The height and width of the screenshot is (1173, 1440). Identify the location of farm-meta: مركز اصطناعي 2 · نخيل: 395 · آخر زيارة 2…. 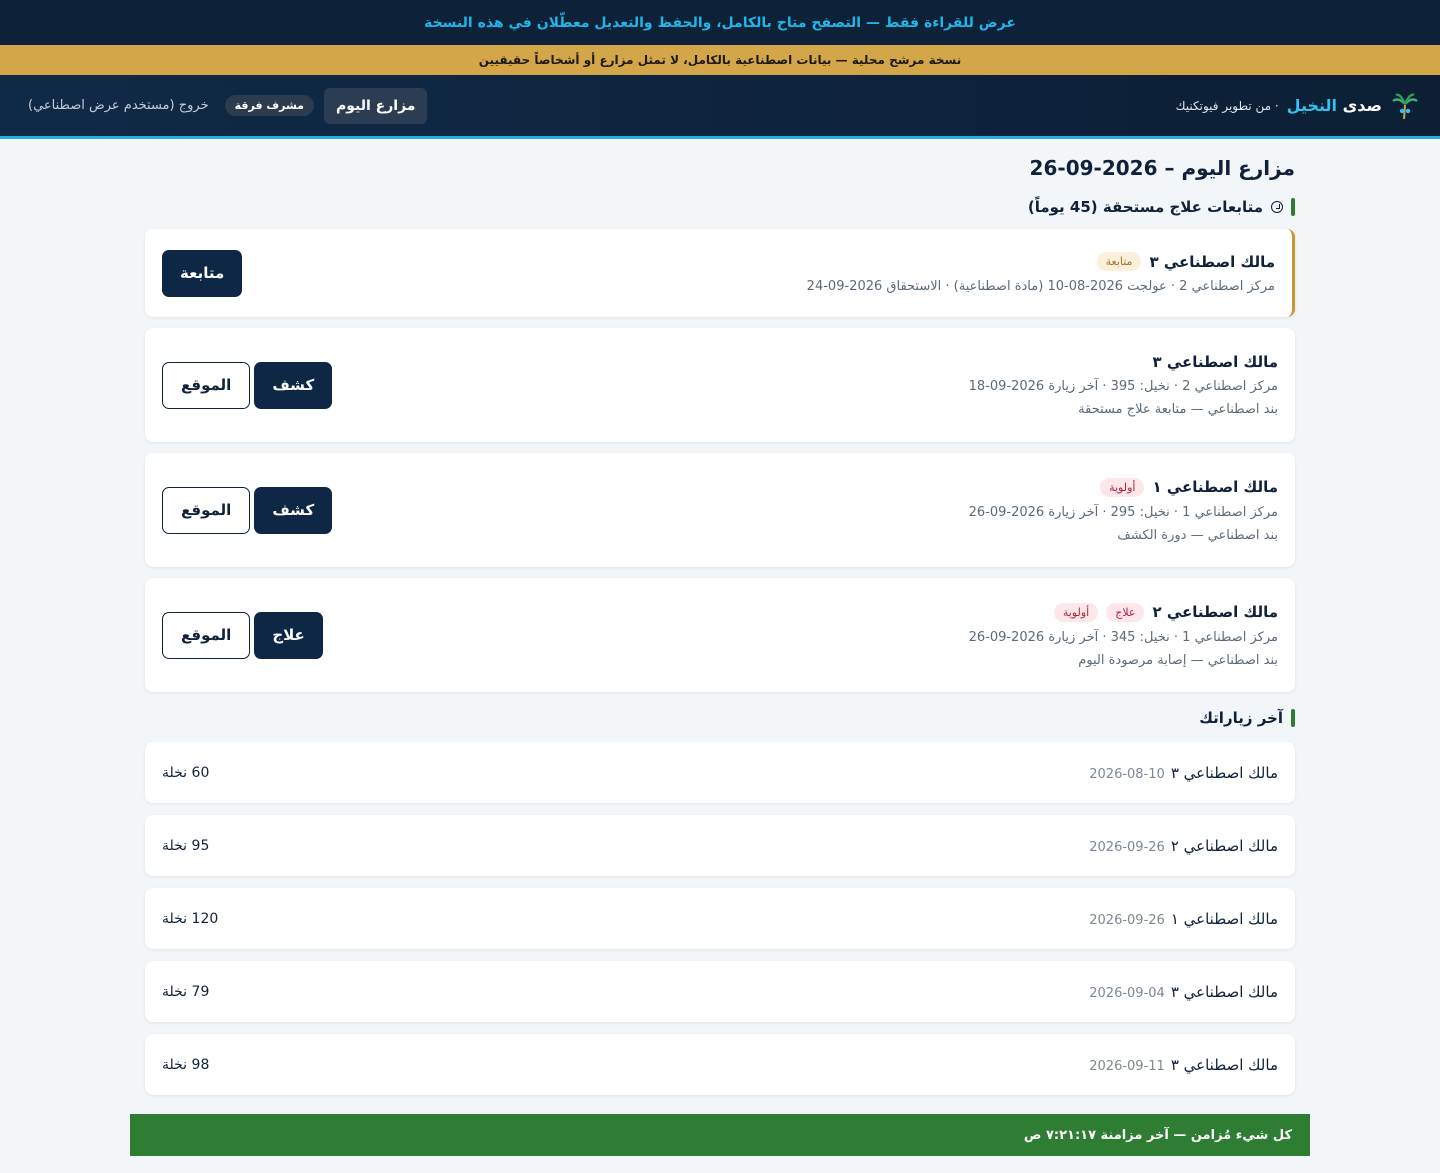
(1123, 386).